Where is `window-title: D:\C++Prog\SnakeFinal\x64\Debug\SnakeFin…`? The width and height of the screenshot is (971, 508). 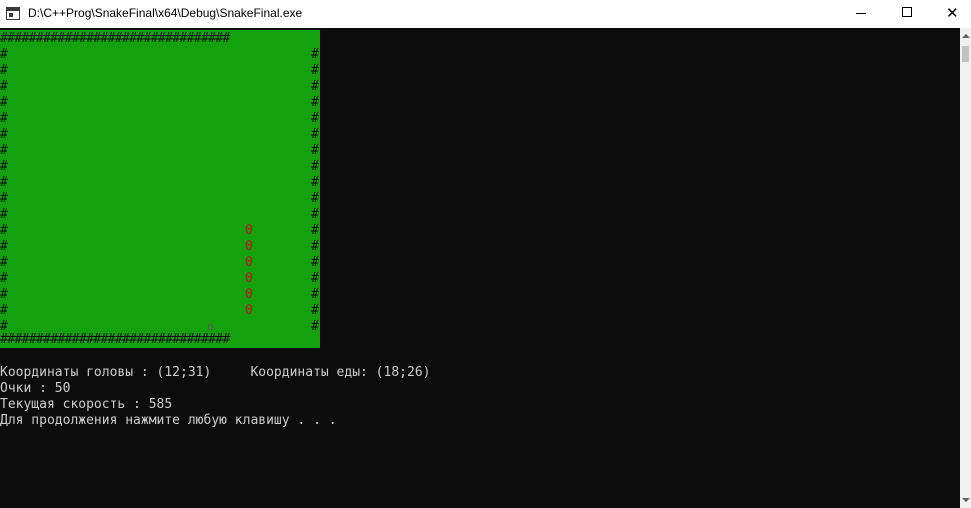
window-title: D:\C++Prog\SnakeFinal\x64\Debug\SnakeFin… is located at coordinates (165, 13).